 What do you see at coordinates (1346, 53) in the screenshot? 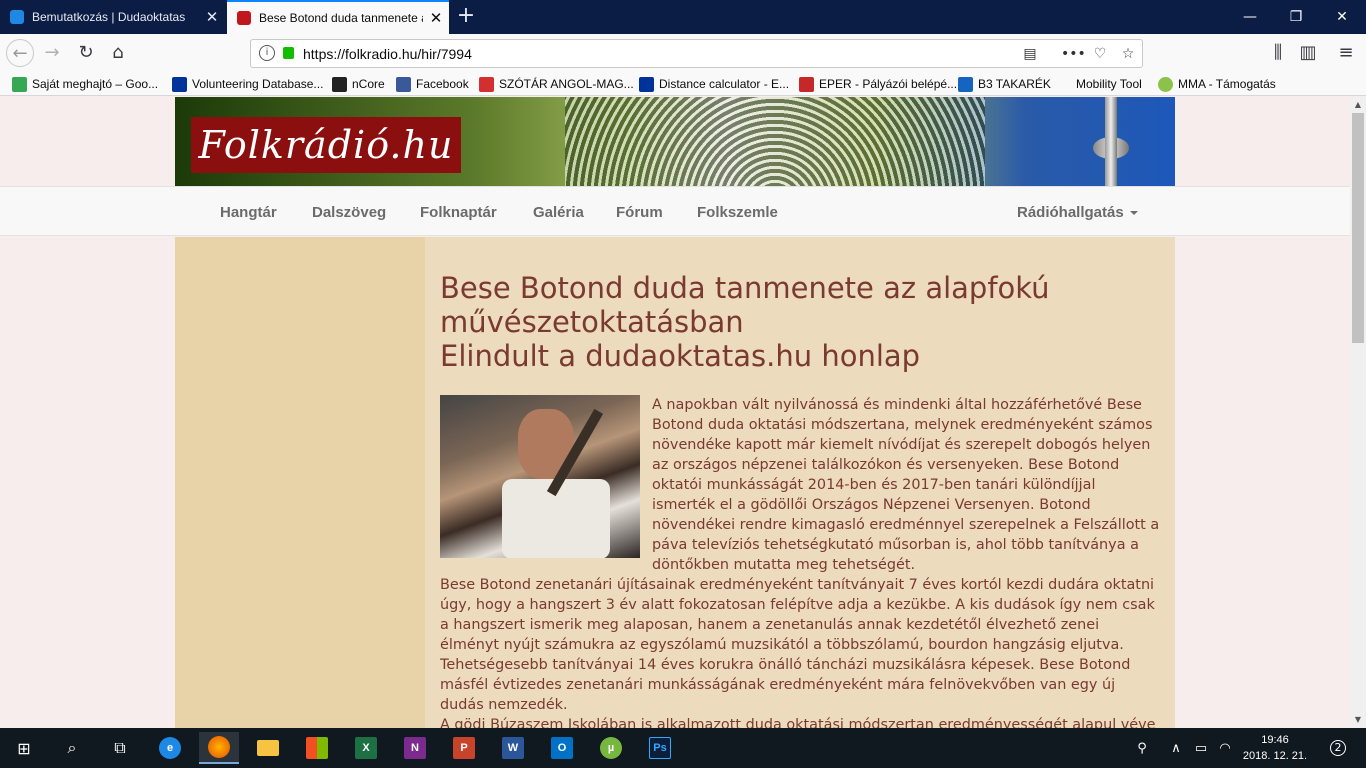
I see `menu-icon: ≡` at bounding box center [1346, 53].